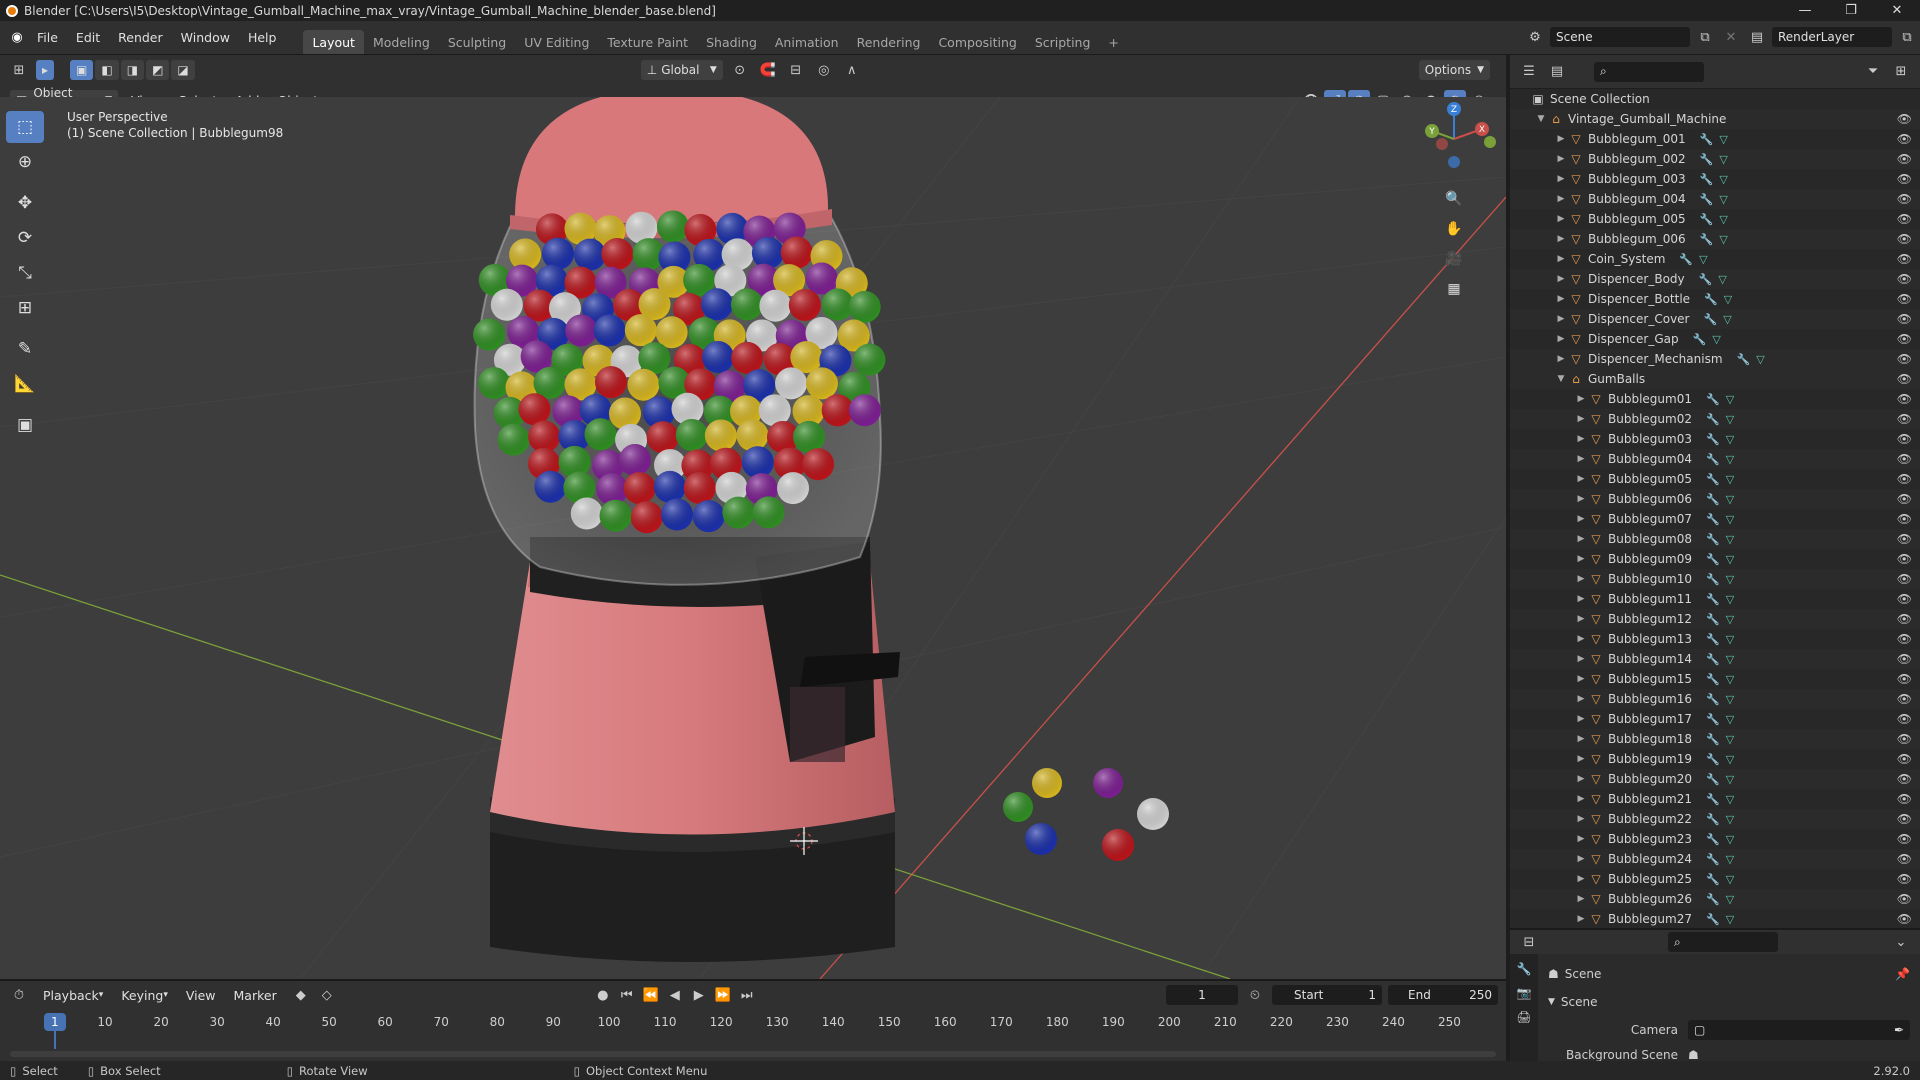 The image size is (1920, 1080). Describe the element at coordinates (25, 203) in the screenshot. I see `move-tool-icon: ✥` at that location.